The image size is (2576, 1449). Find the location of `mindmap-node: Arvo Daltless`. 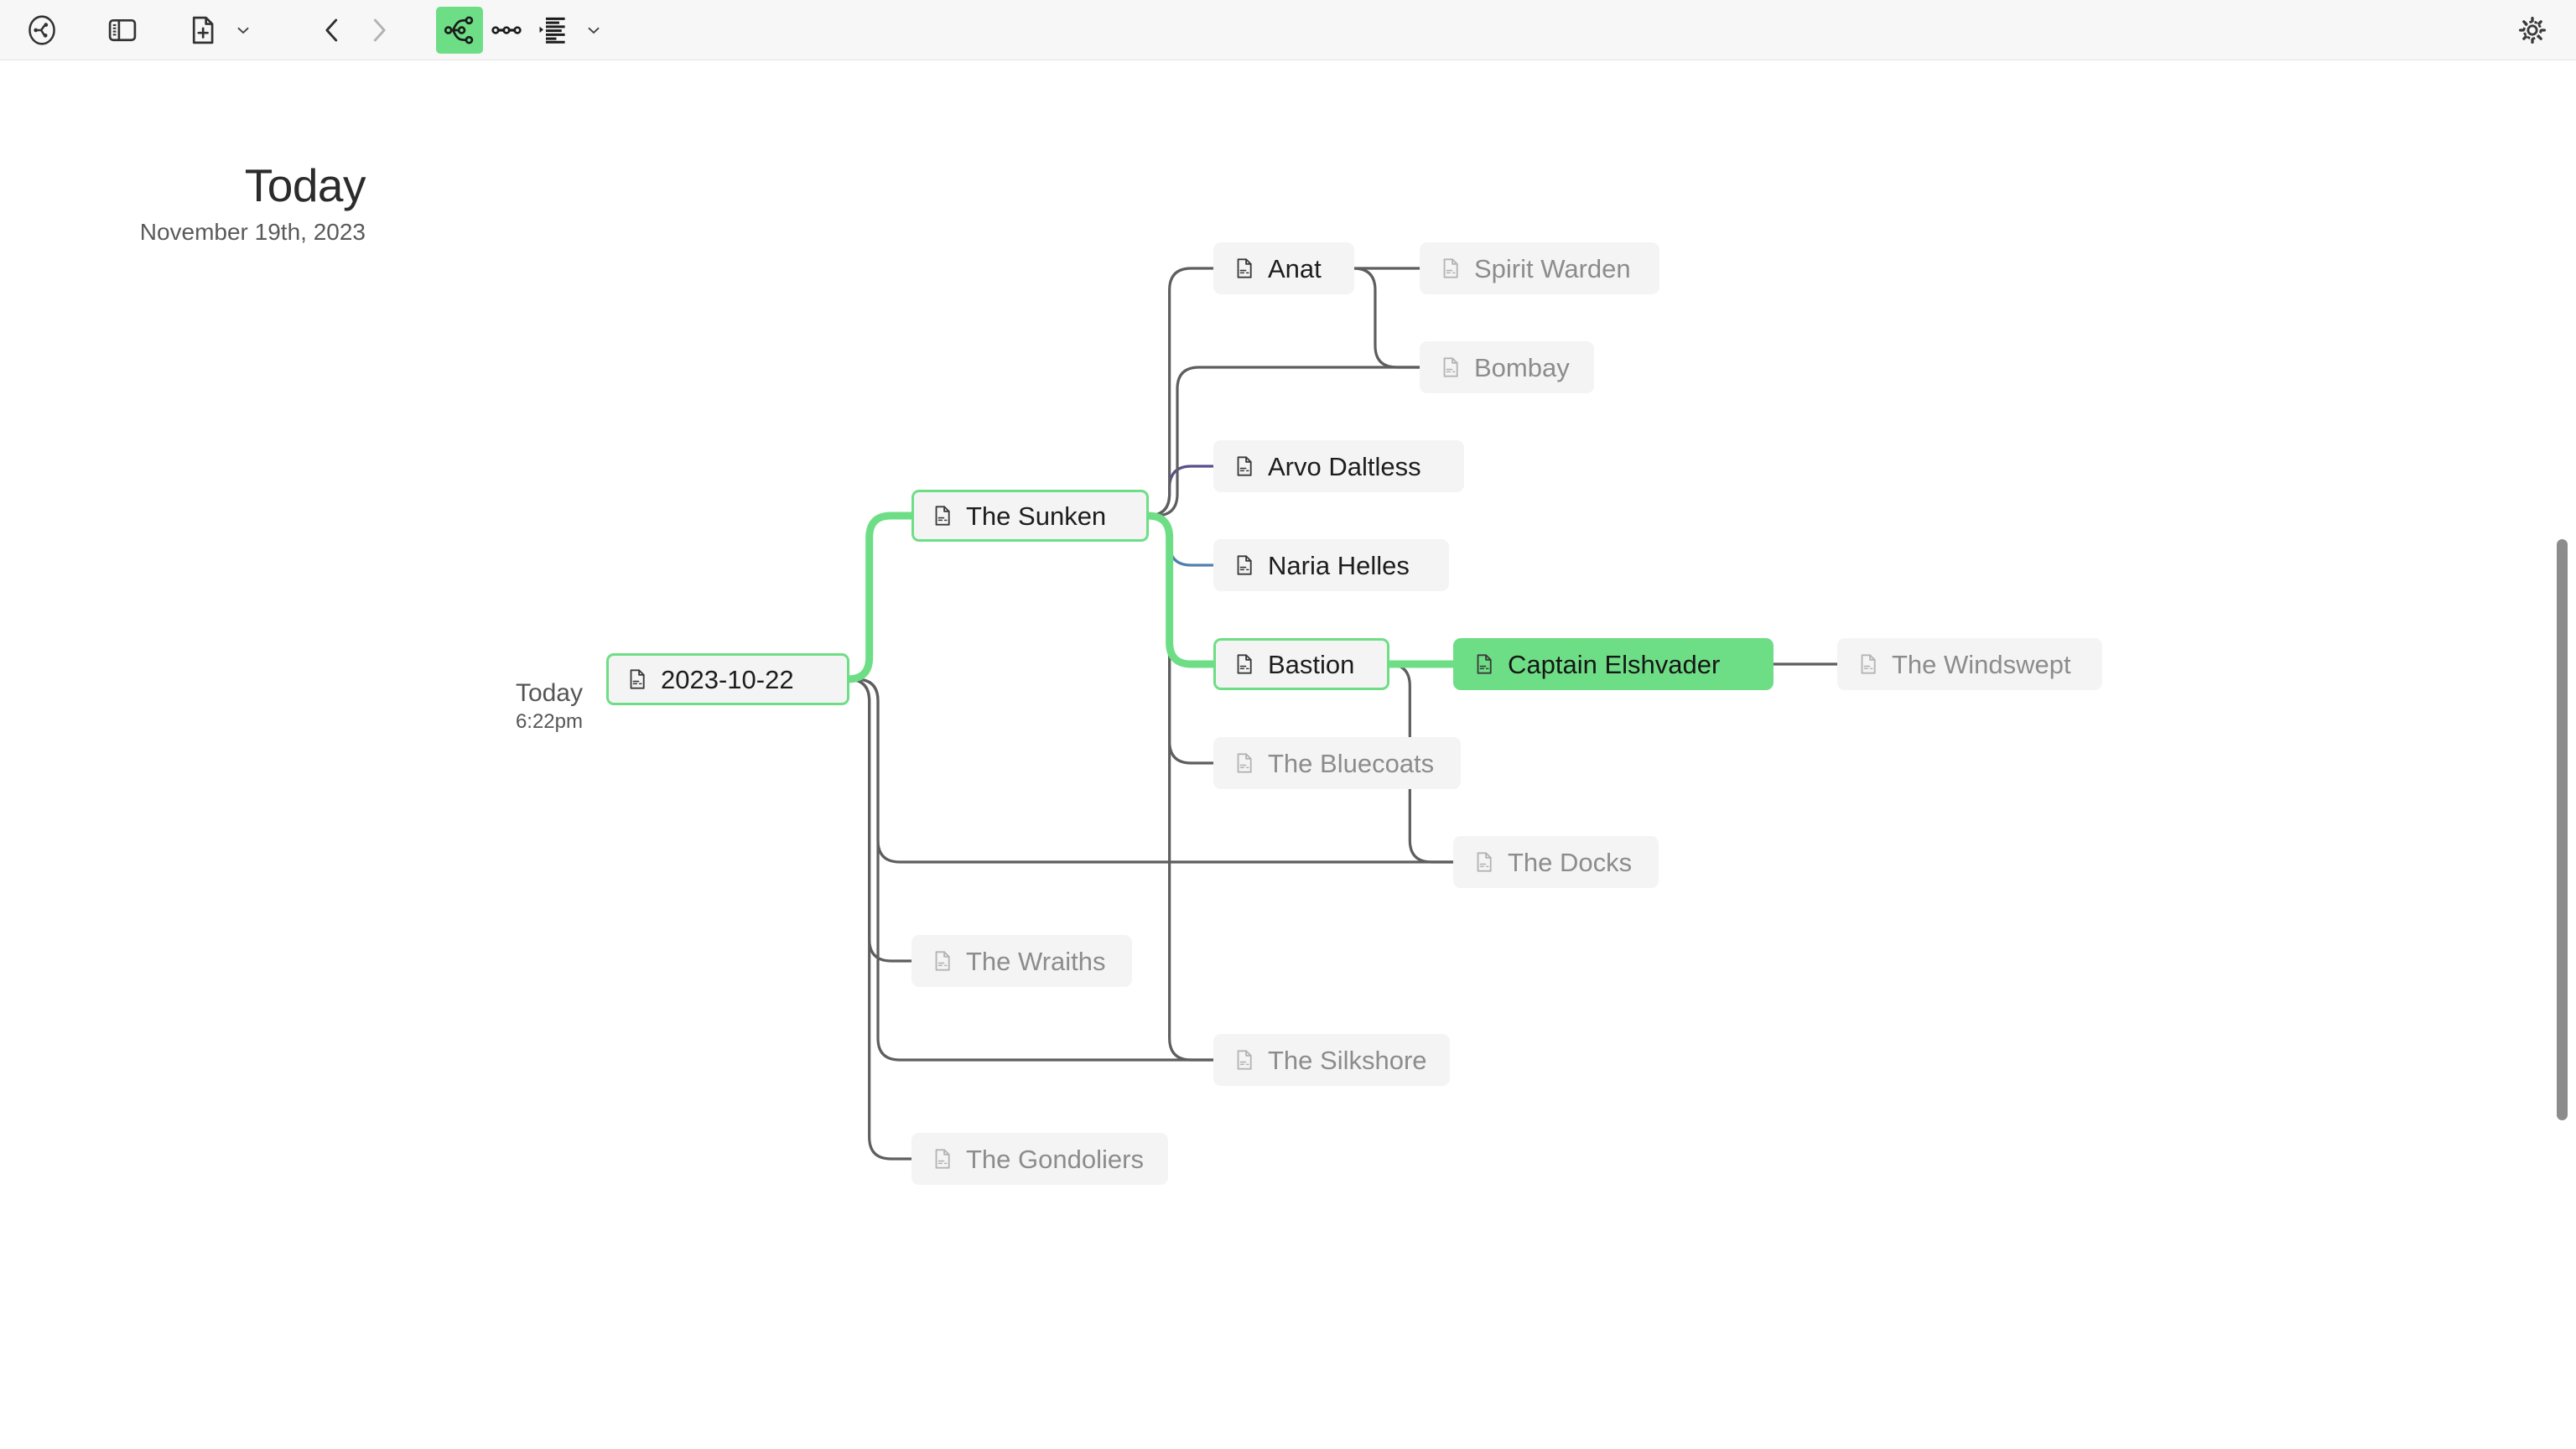

mindmap-node: Arvo Daltless is located at coordinates (1338, 466).